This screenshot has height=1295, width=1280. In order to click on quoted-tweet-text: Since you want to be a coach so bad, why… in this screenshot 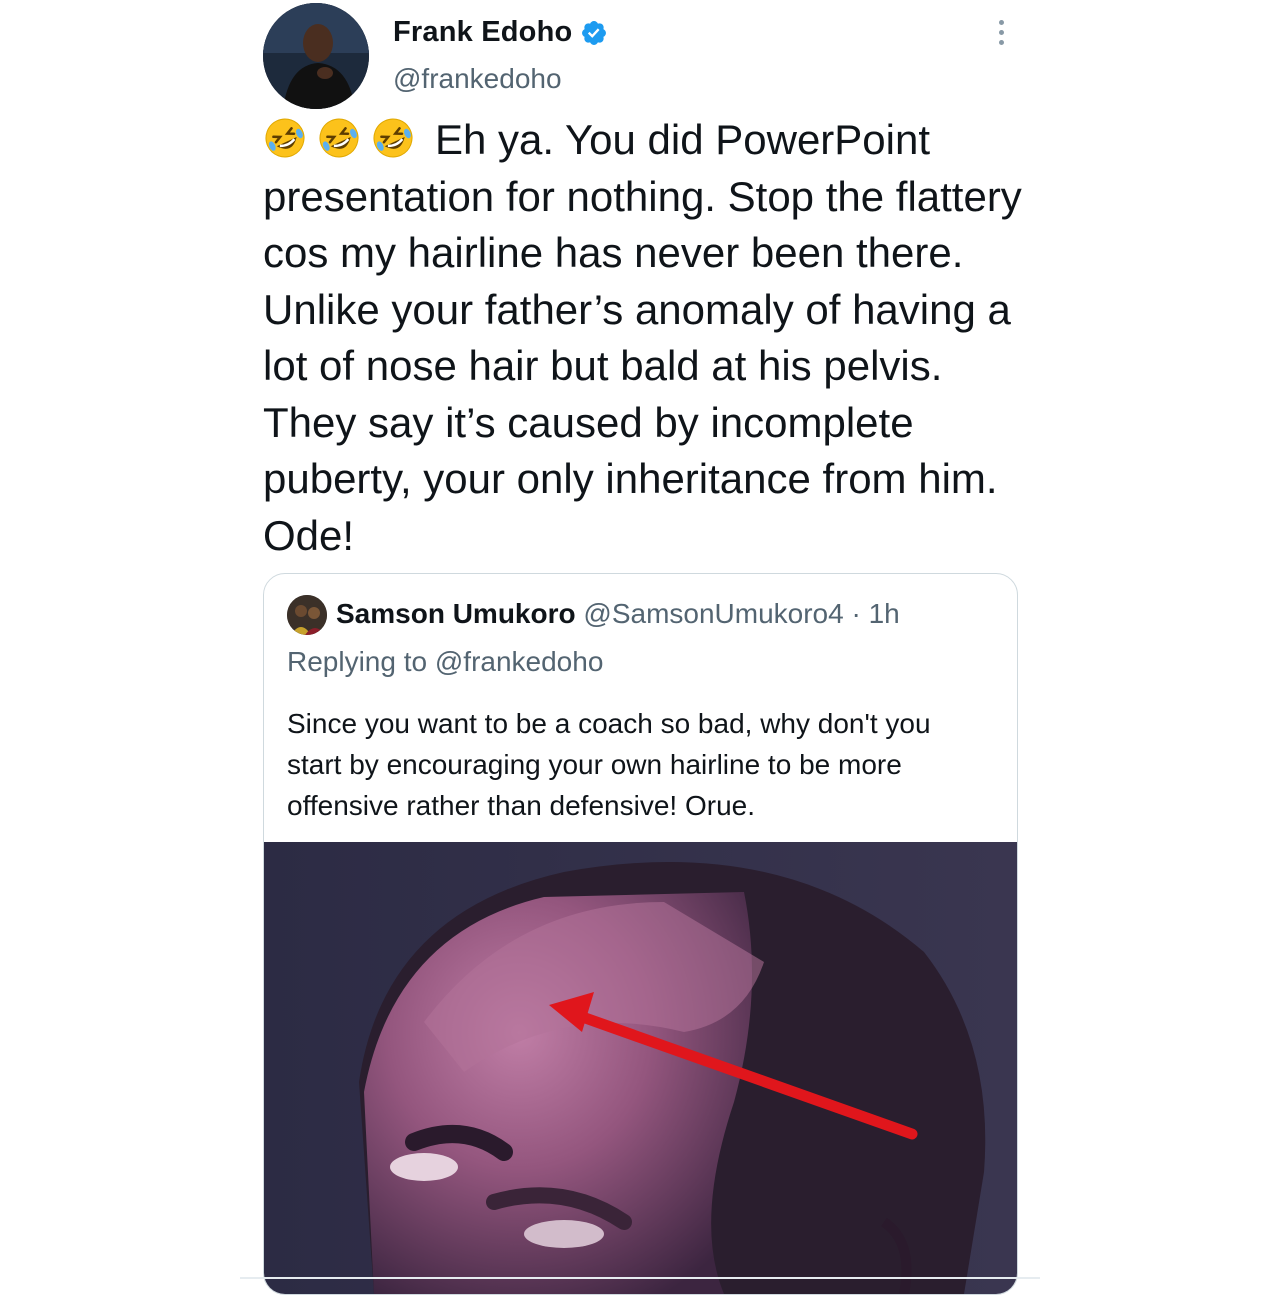, I will do `click(609, 764)`.